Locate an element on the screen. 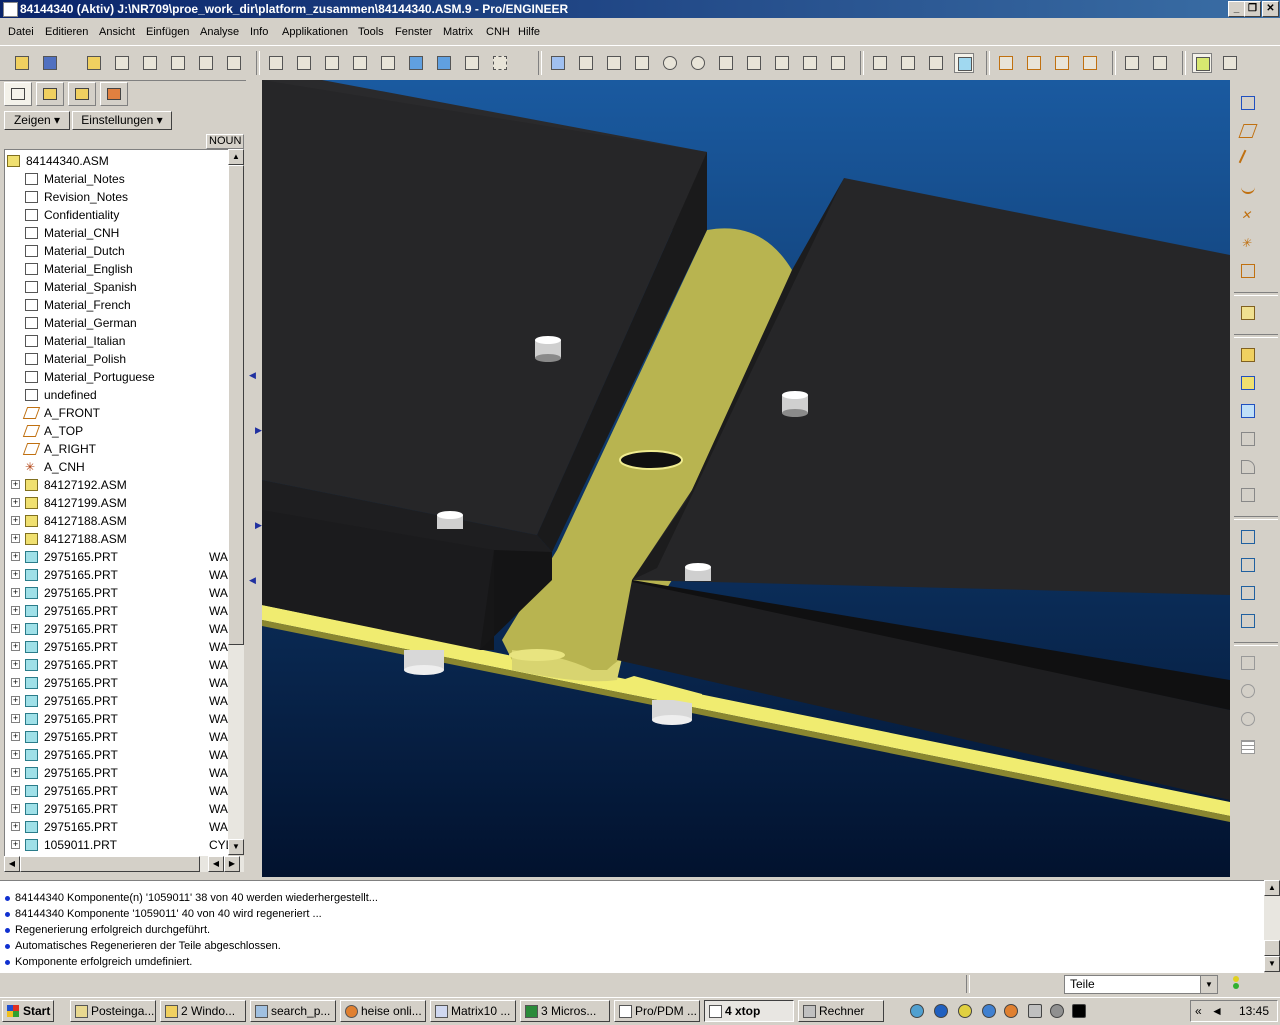  scroll-thumb is located at coordinates (236, 405).